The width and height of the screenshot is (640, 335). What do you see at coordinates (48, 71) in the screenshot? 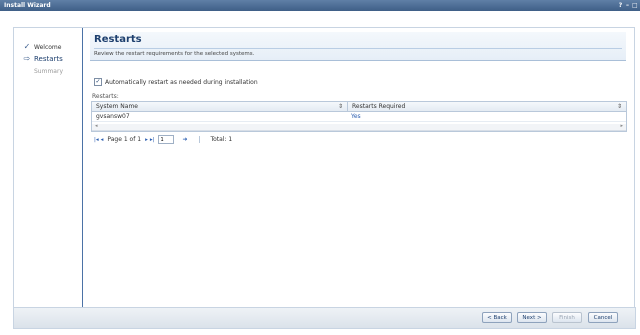
I see `step-label: Summary` at bounding box center [48, 71].